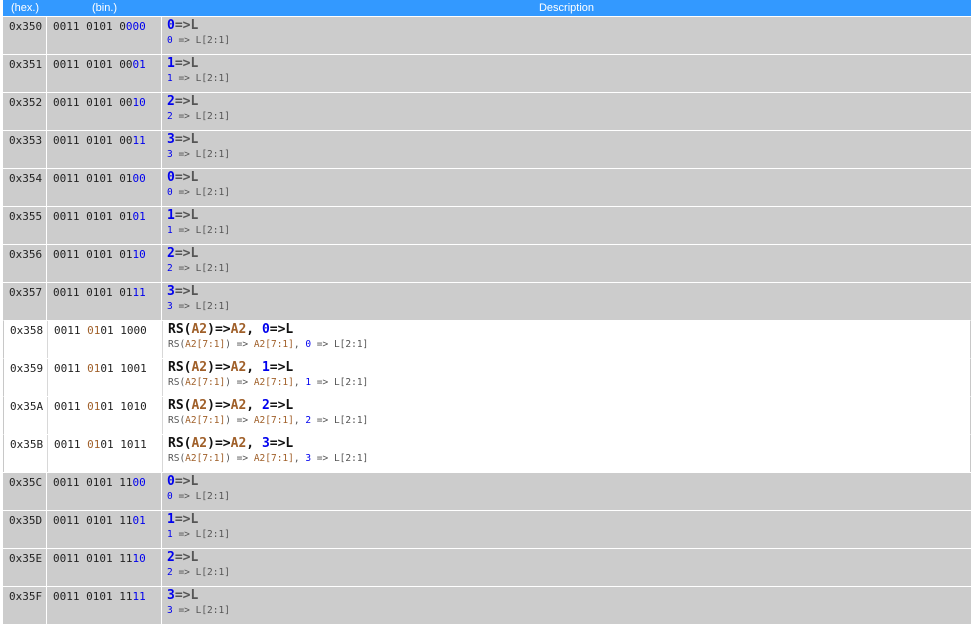 The height and width of the screenshot is (625, 973). What do you see at coordinates (104, 529) in the screenshot?
I see `binary-code: 0011 0101 1101` at bounding box center [104, 529].